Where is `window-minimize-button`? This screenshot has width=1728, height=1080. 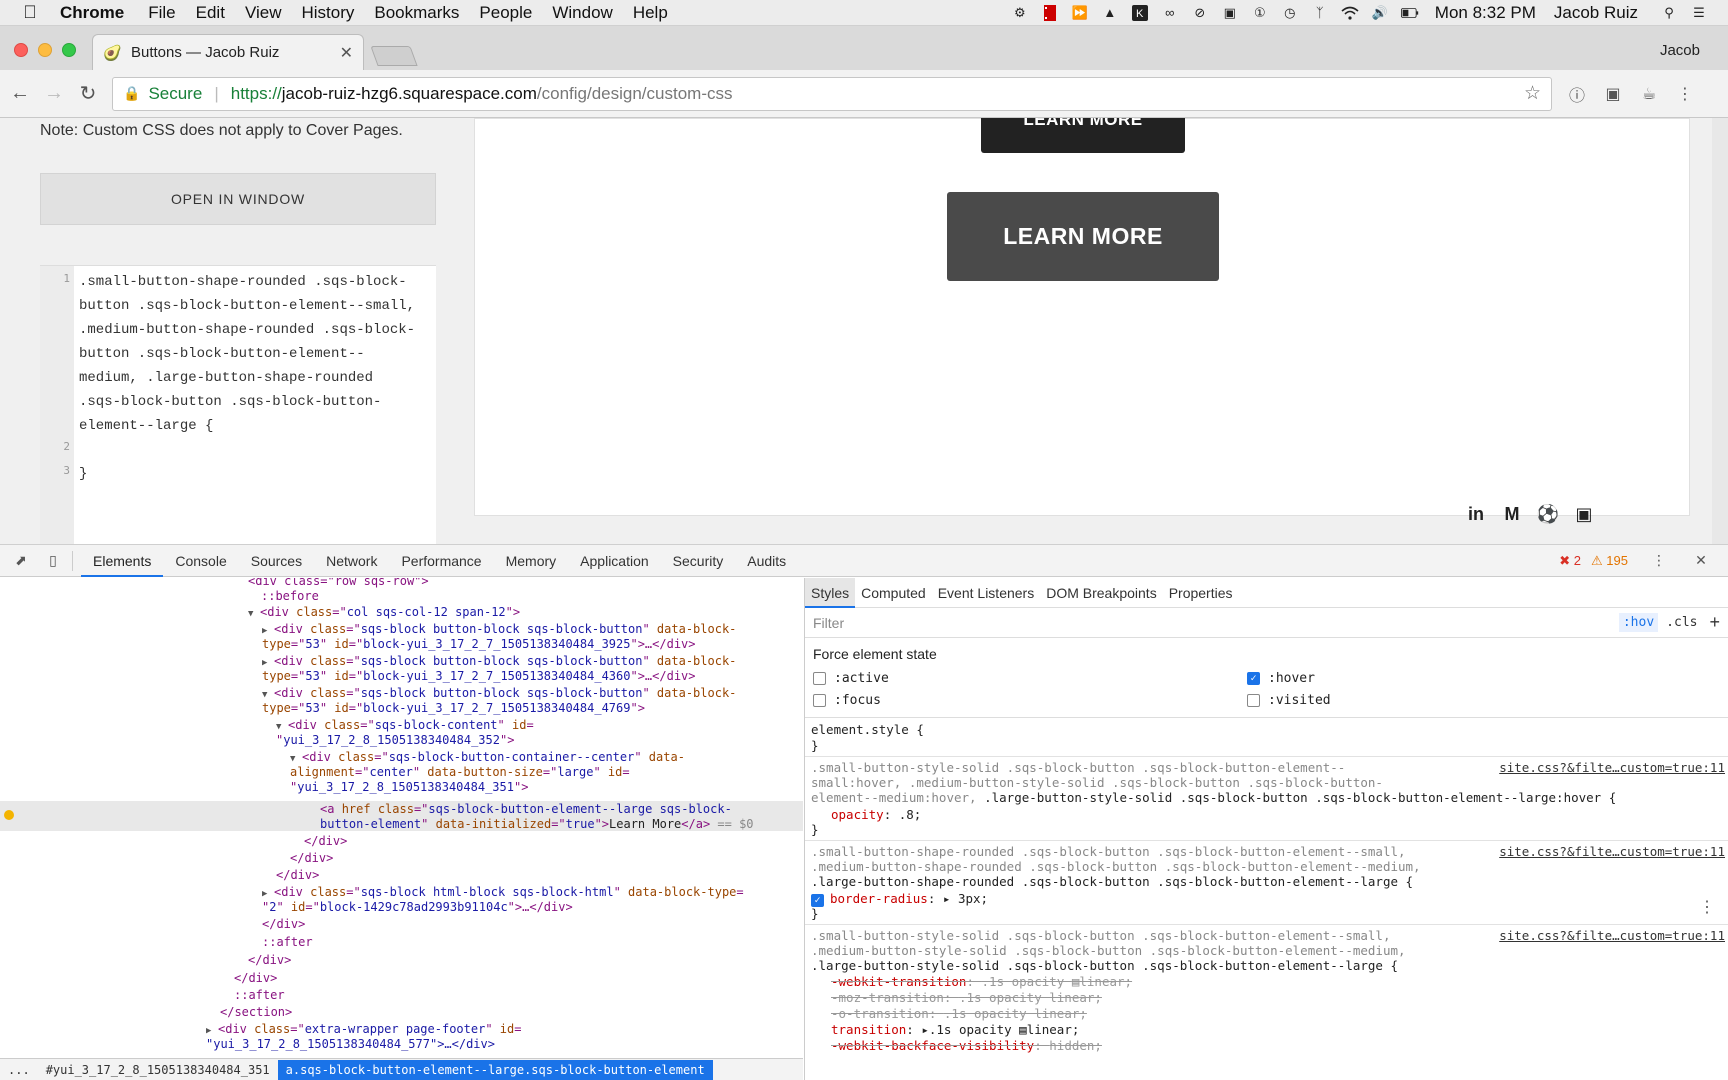 window-minimize-button is located at coordinates (45, 50).